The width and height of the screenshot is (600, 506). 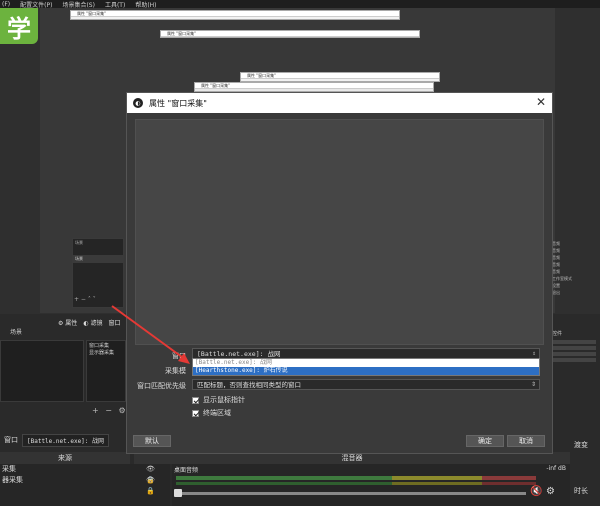 What do you see at coordinates (19, 26) in the screenshot?
I see `site-logo: 学` at bounding box center [19, 26].